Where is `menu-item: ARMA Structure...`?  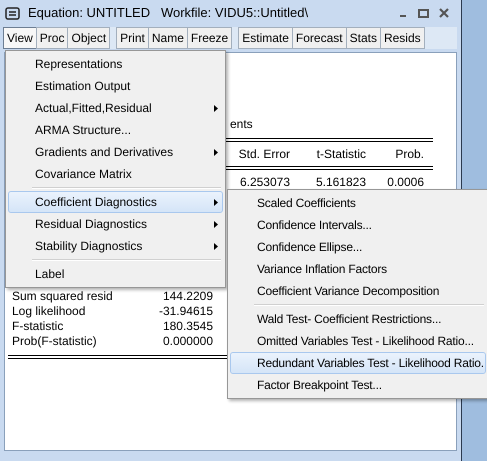
menu-item: ARMA Structure... is located at coordinates (115, 130).